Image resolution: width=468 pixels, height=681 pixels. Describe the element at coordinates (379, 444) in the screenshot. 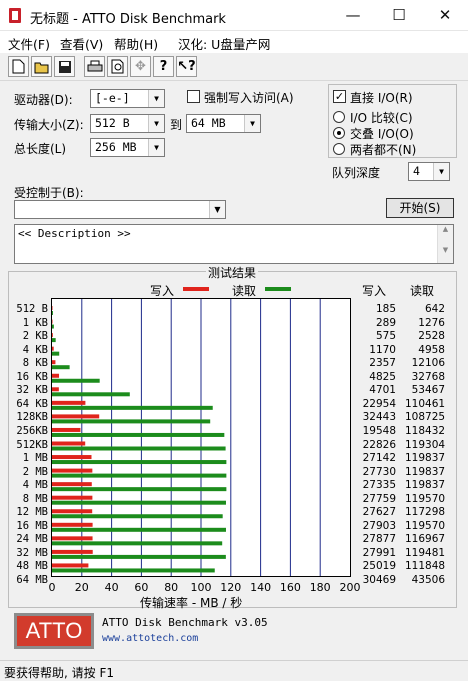

I see `write-value: 22826` at that location.